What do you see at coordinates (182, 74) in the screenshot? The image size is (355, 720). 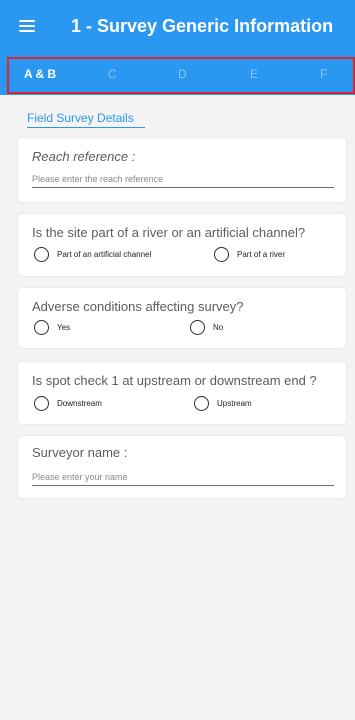 I see `tab-d: D` at bounding box center [182, 74].